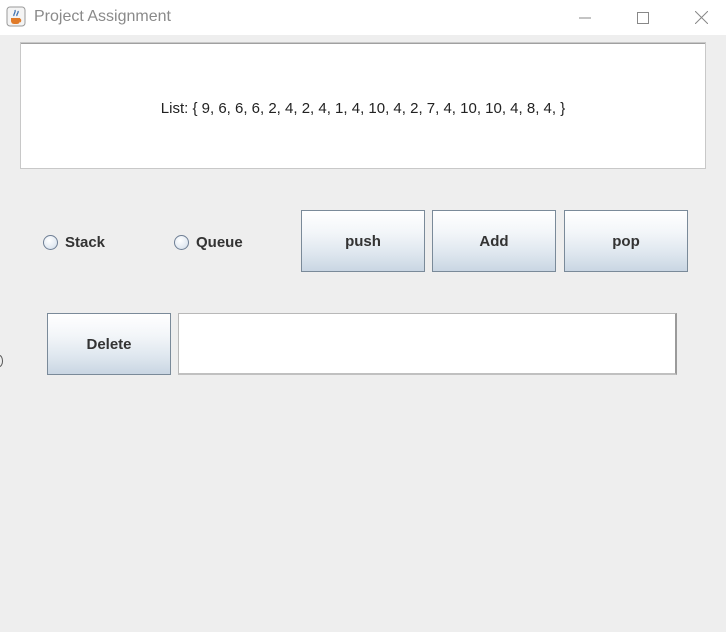  I want to click on maximize-button, so click(643, 17).